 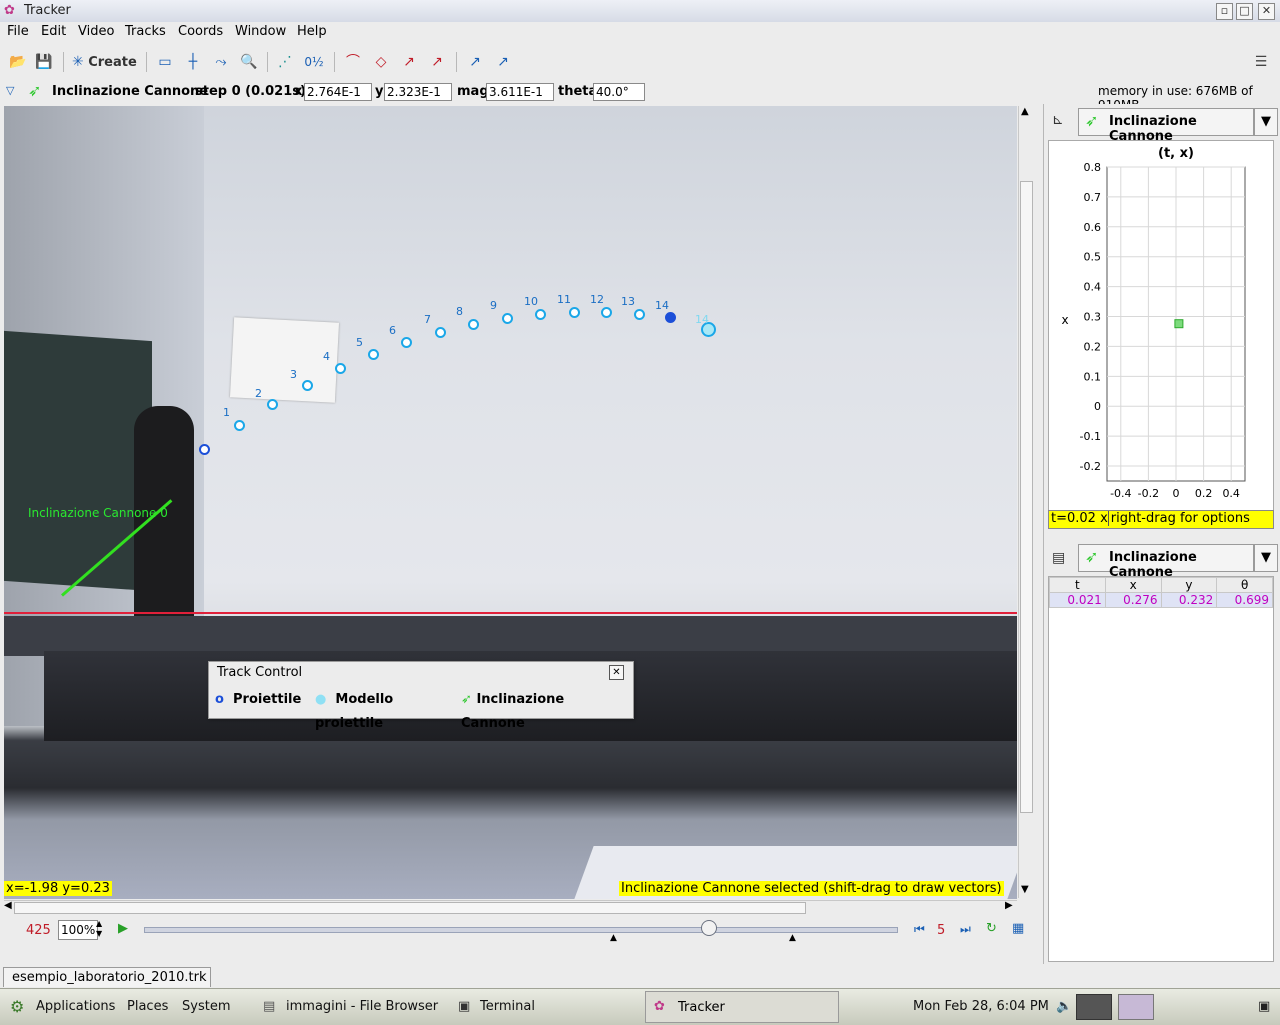 I want to click on path-icon: ⤳, so click(x=221, y=62).